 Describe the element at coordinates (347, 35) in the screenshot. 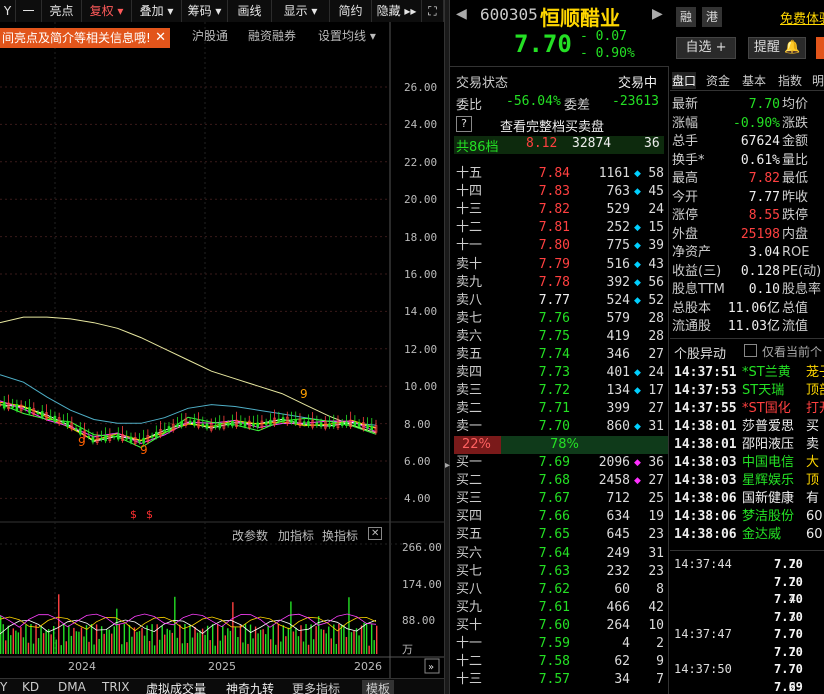

I see `ma-settings-dropdown: 设置均线 ▾` at that location.